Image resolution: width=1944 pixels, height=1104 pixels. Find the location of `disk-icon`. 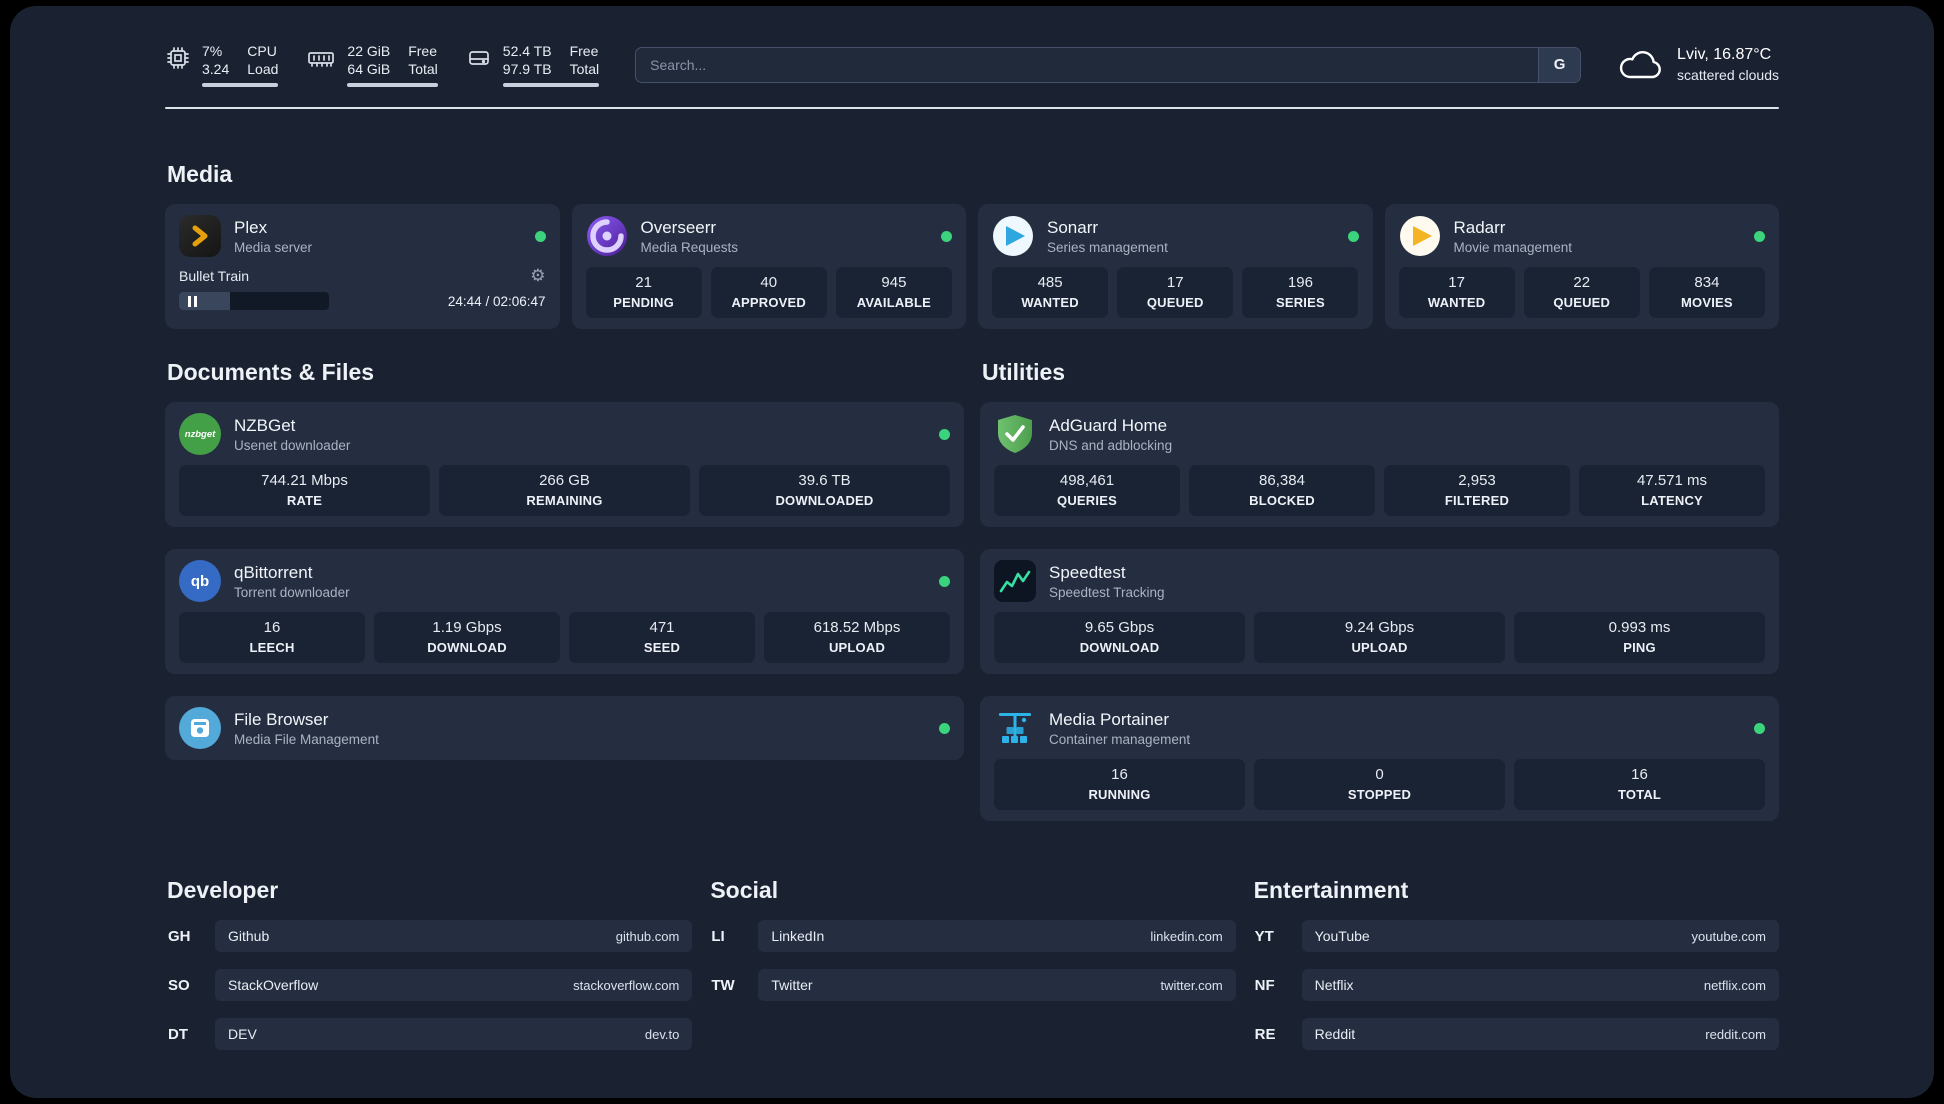

disk-icon is located at coordinates (478, 58).